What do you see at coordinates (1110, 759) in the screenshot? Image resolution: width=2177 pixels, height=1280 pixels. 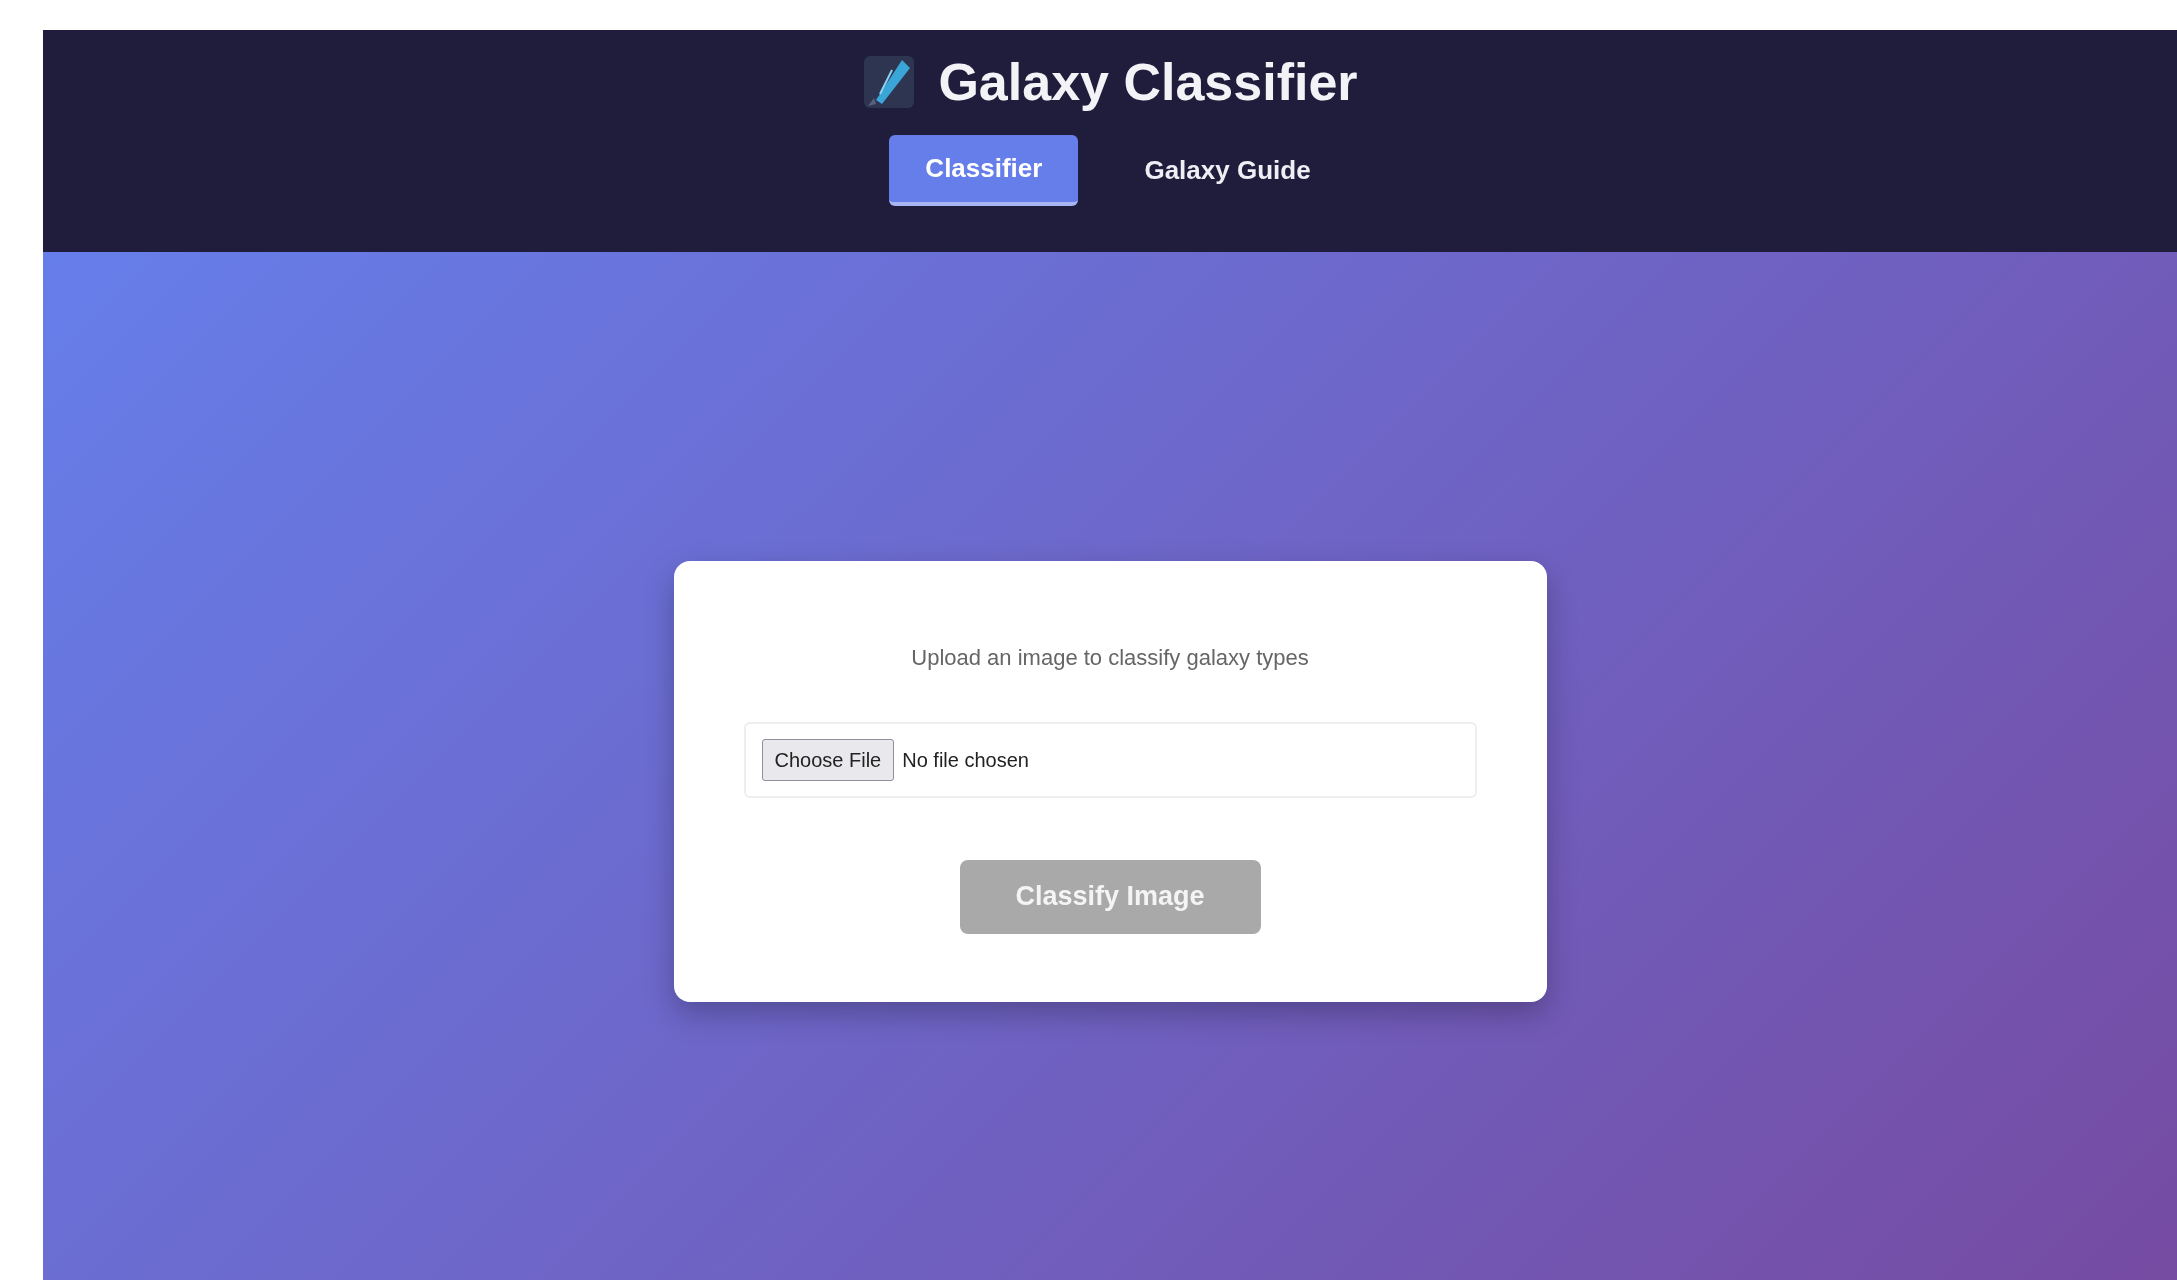 I see `file-input: Choose File No file chosen` at bounding box center [1110, 759].